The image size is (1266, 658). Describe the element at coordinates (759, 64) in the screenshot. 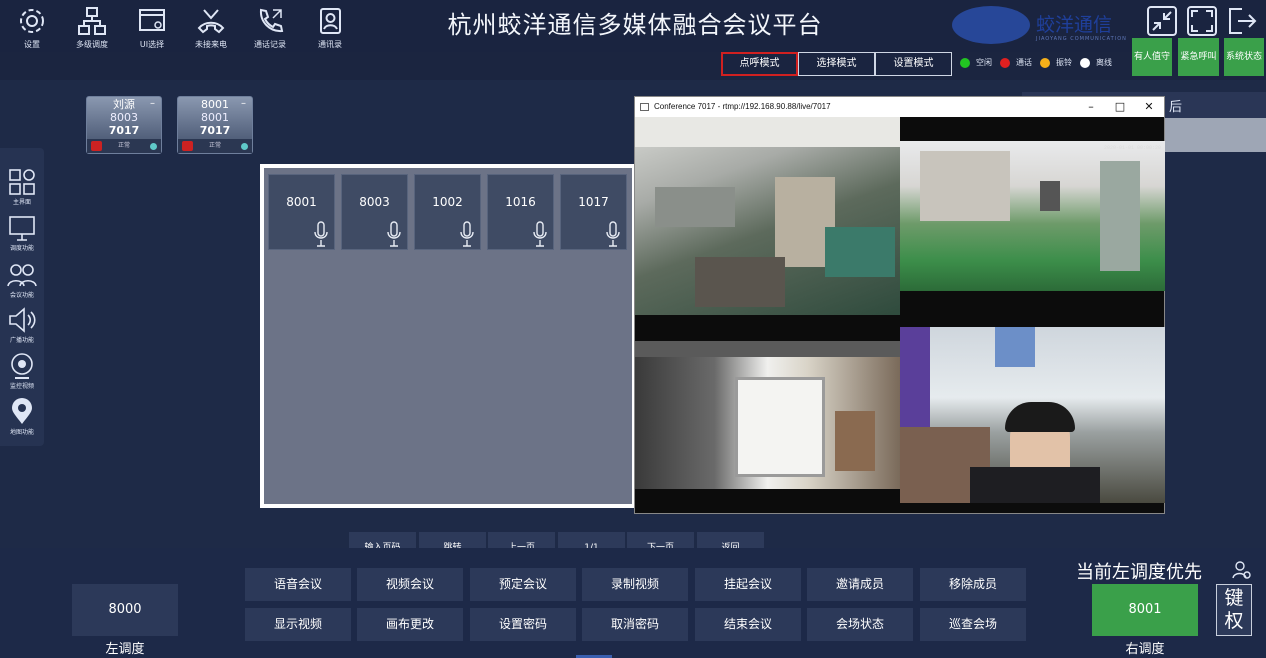

I see `mode-call: 点呼模式` at that location.